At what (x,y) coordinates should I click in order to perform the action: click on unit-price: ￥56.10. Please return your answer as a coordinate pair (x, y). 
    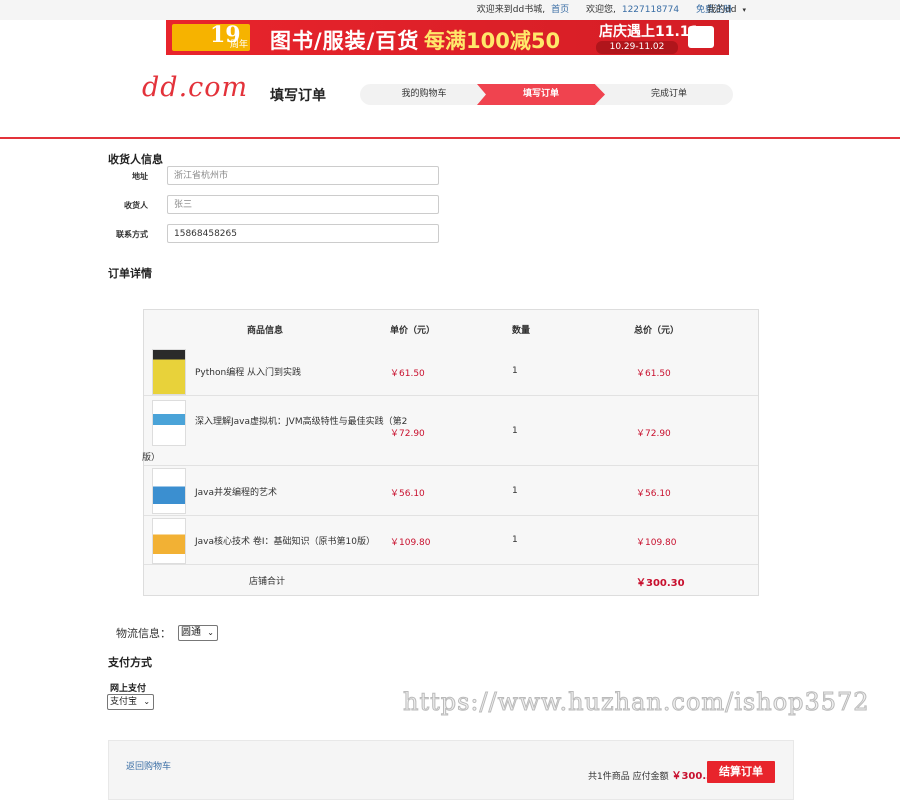
    Looking at the image, I should click on (407, 494).